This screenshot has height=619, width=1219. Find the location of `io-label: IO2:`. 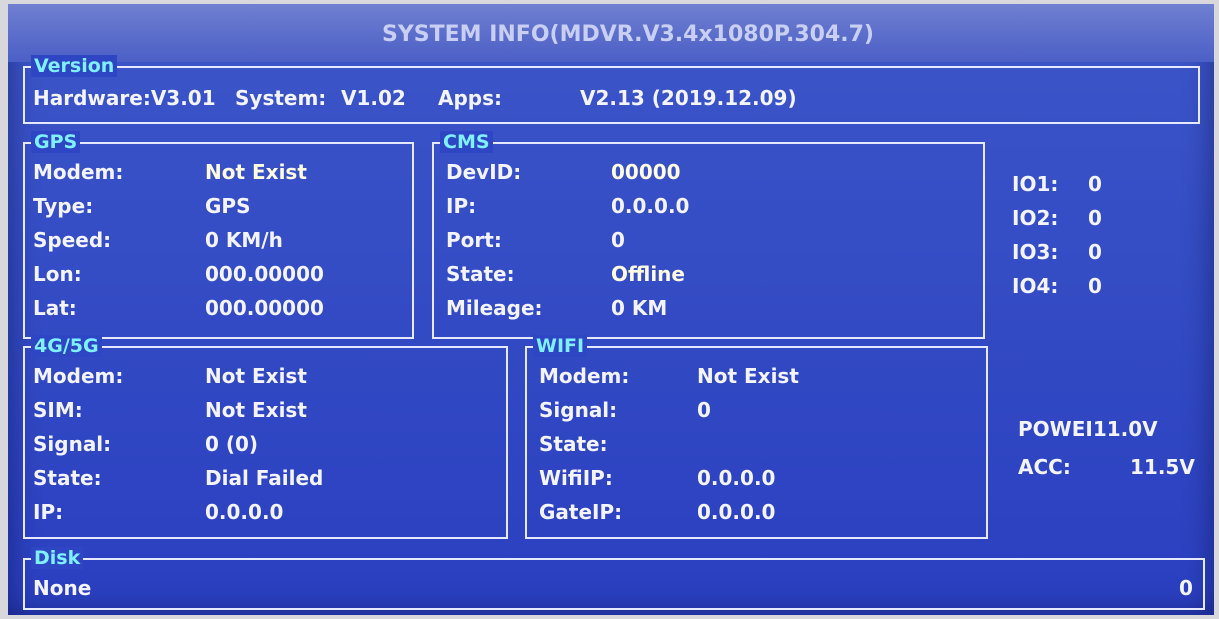

io-label: IO2: is located at coordinates (1035, 218).